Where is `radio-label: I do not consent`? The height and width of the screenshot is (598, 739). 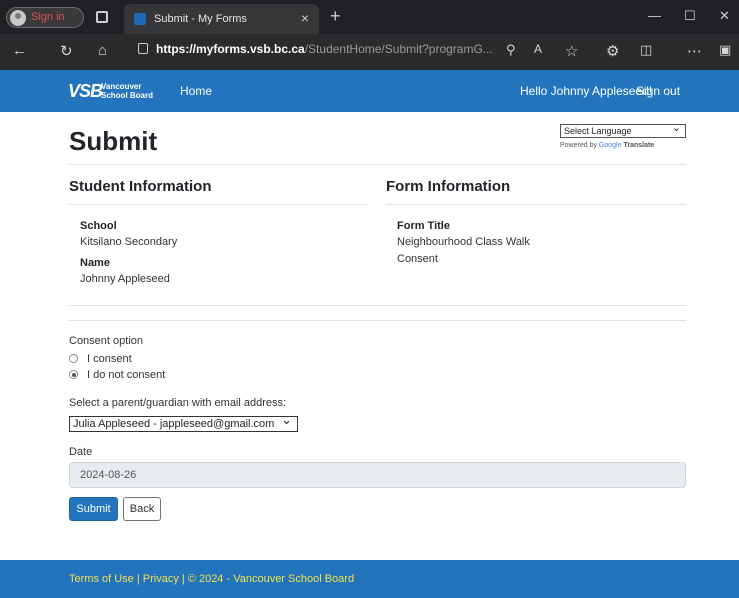 radio-label: I do not consent is located at coordinates (126, 375).